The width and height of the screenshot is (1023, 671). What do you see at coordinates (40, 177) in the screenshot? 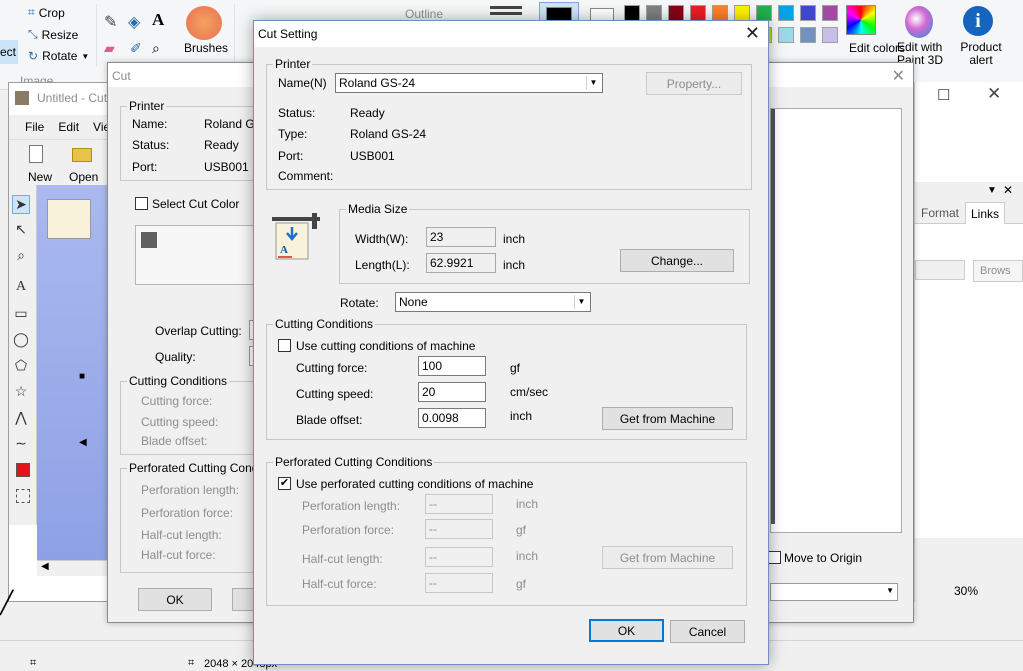
I see `new-button: New` at bounding box center [40, 177].